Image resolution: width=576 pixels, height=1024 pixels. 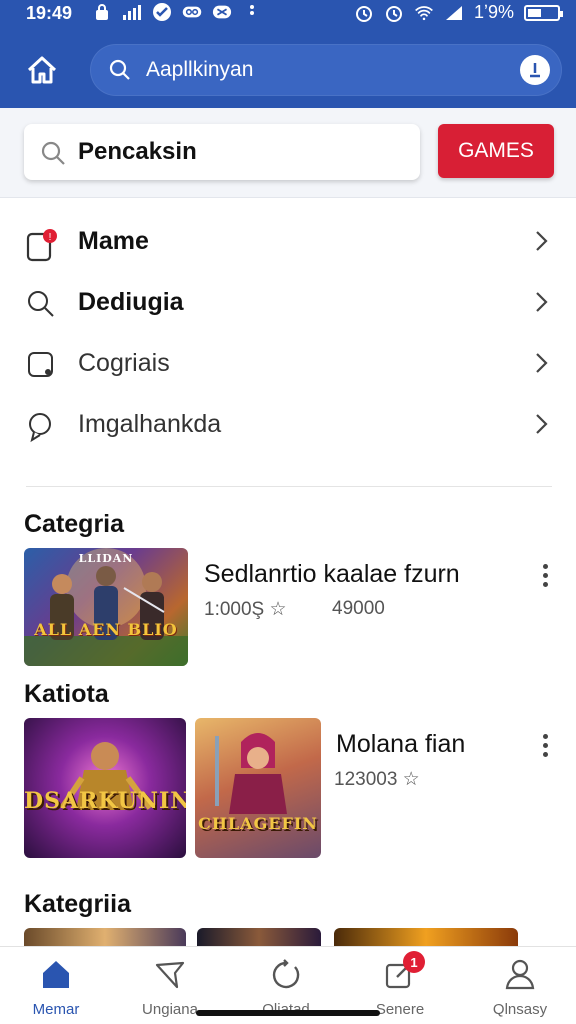 What do you see at coordinates (41, 245) in the screenshot?
I see `phone-notification-icon: !` at bounding box center [41, 245].